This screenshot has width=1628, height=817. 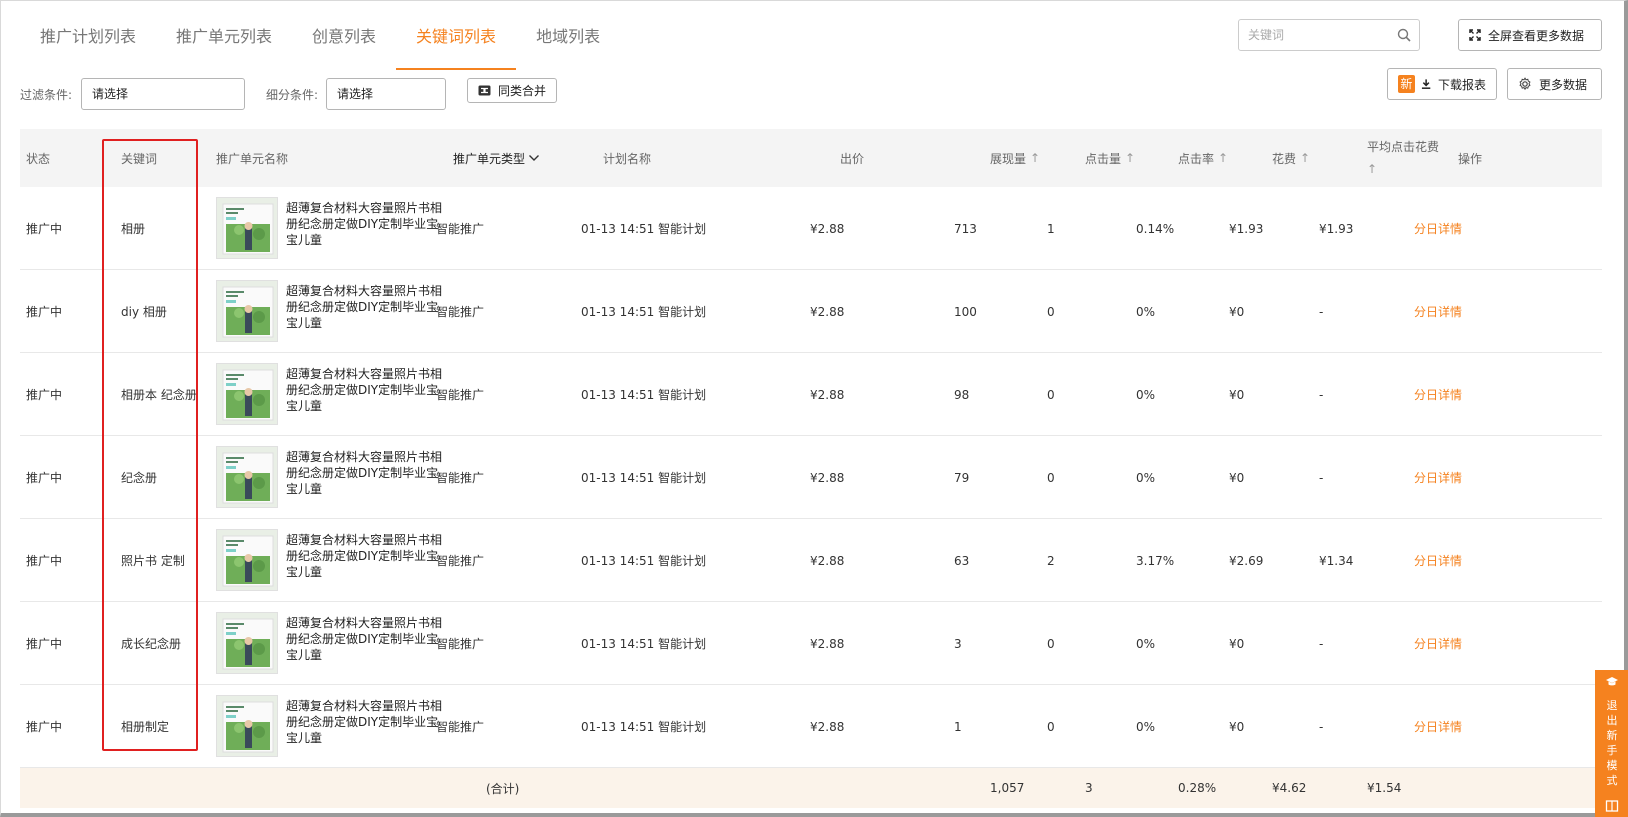 I want to click on totals-impressions: 1,057, so click(x=1007, y=788).